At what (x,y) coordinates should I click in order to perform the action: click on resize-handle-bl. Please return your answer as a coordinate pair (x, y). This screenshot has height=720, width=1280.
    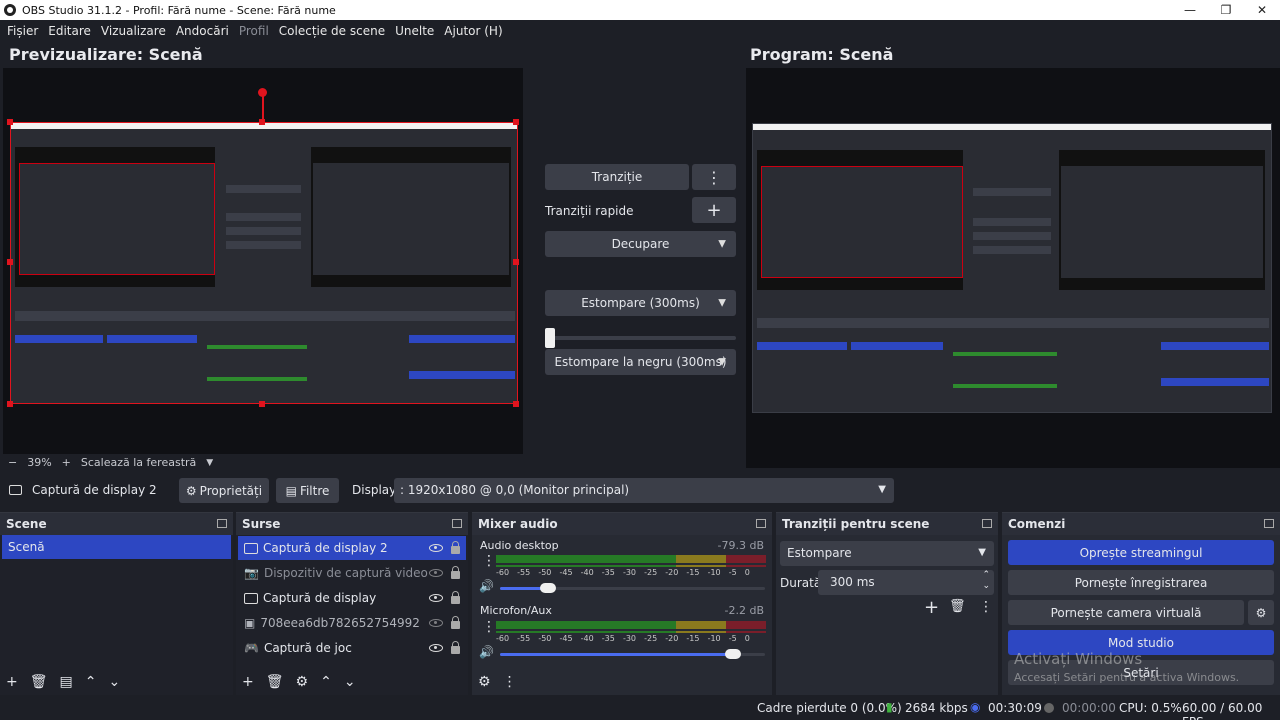
    Looking at the image, I should click on (10, 404).